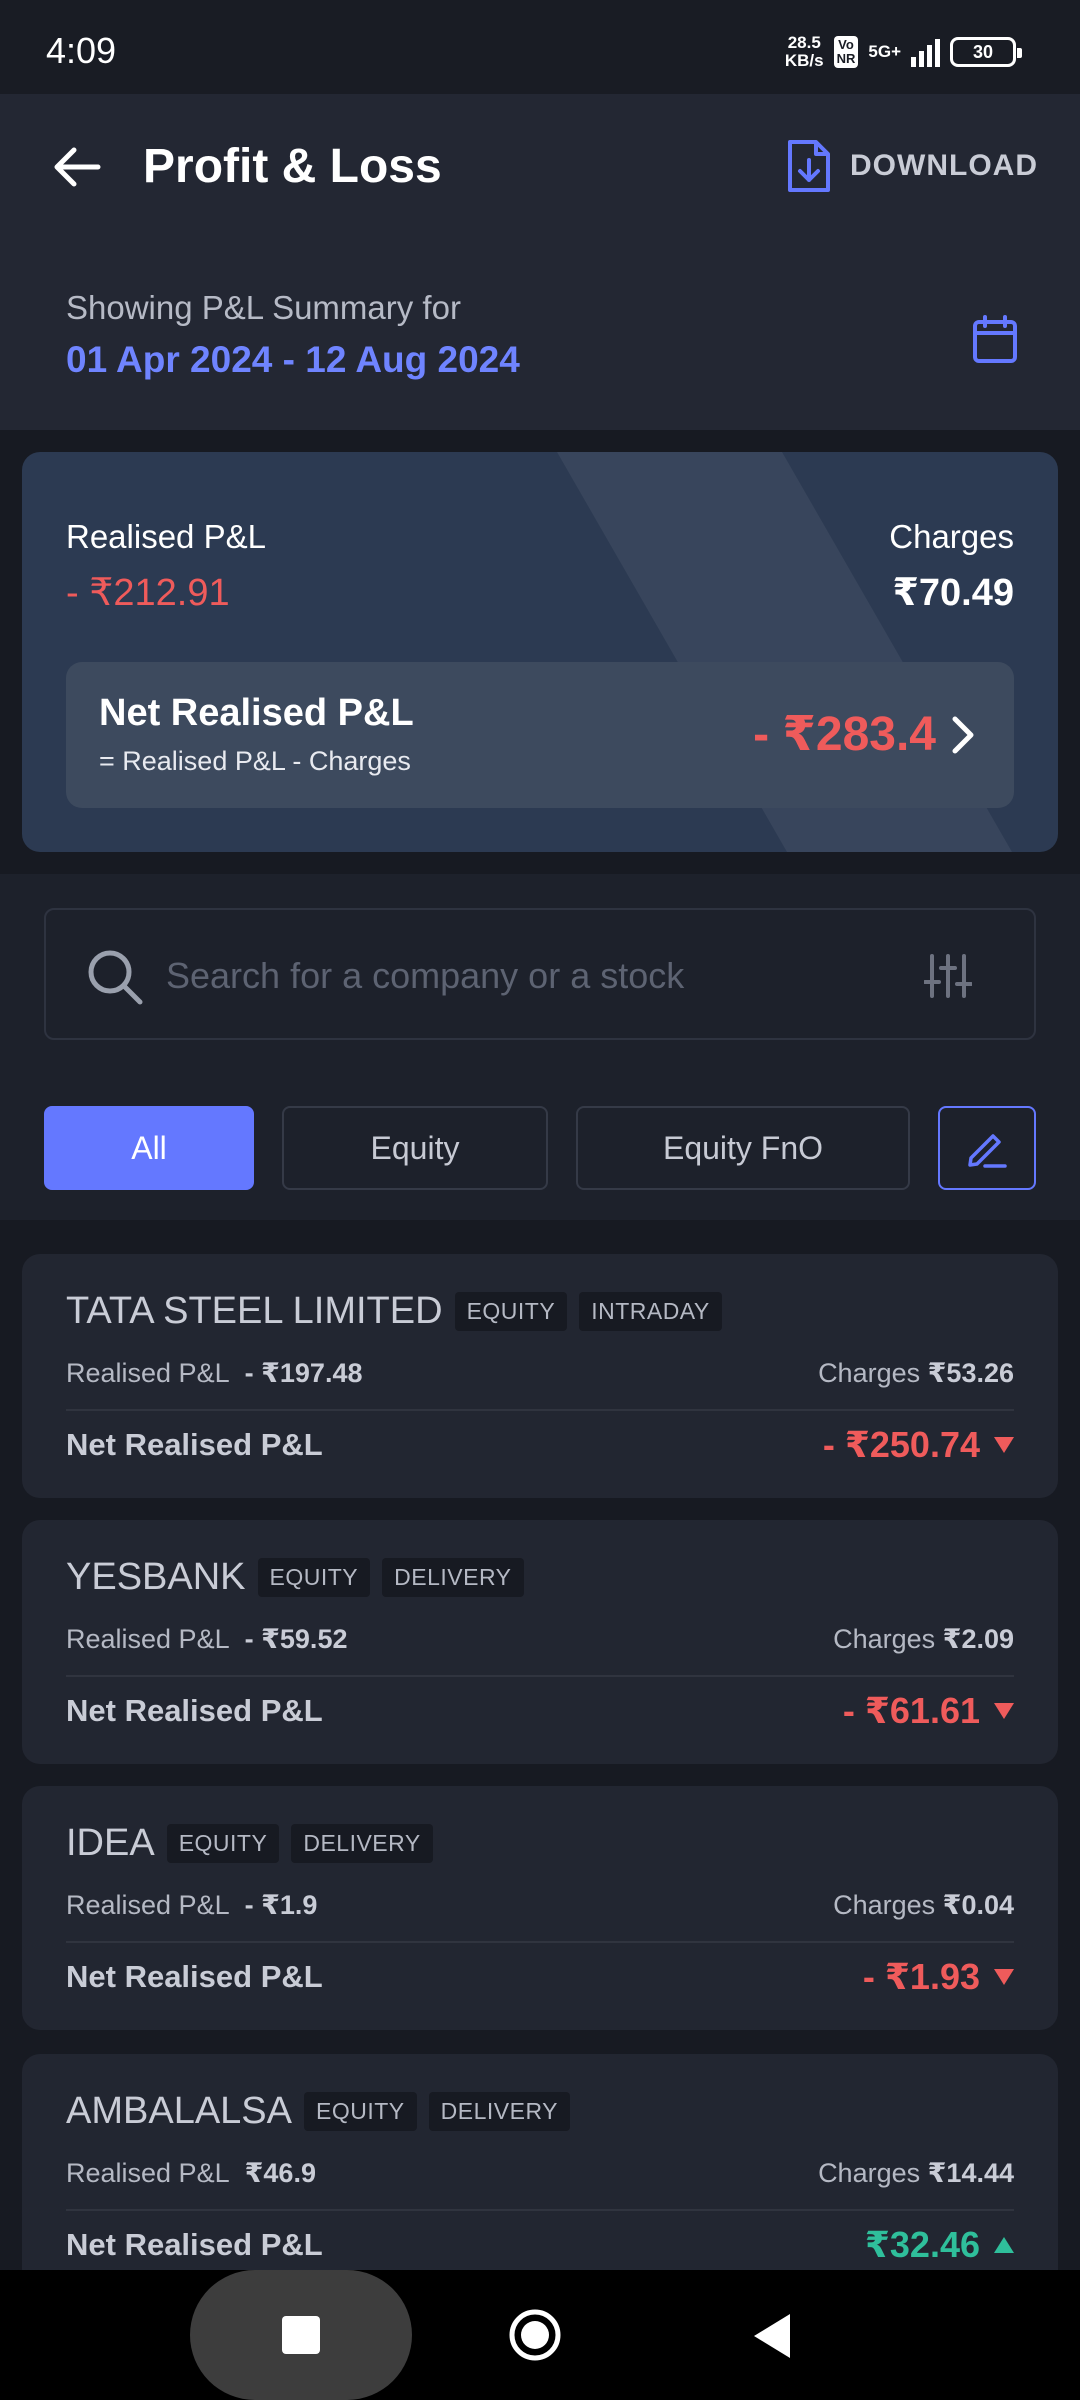 This screenshot has height=2400, width=1080. Describe the element at coordinates (978, 1905) in the screenshot. I see `charges-value: ₹0.04` at that location.